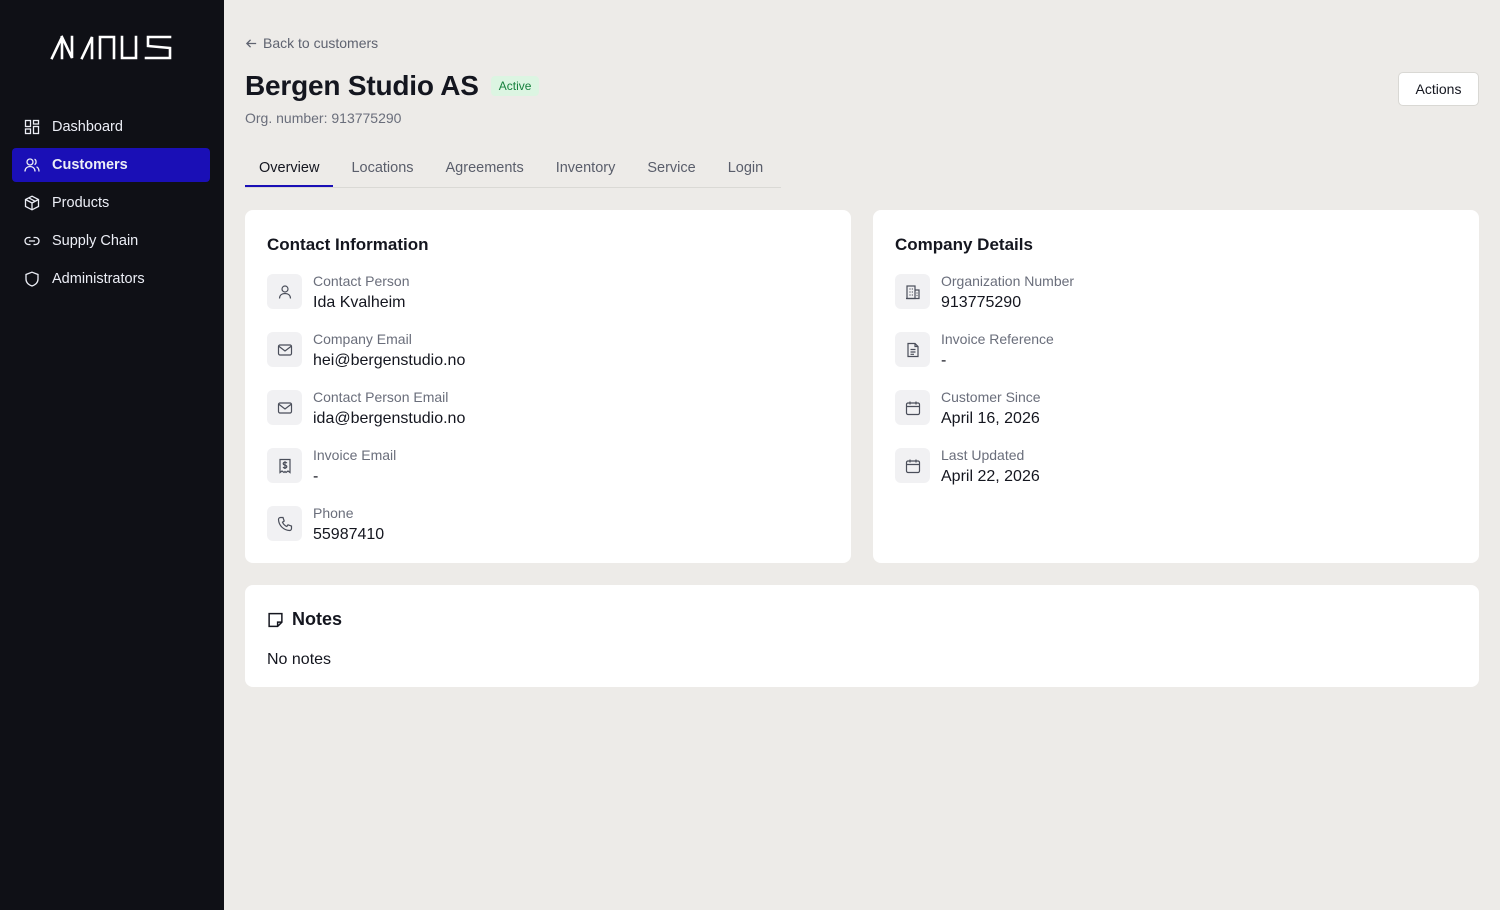 The width and height of the screenshot is (1500, 910). I want to click on tab-login: Login, so click(745, 168).